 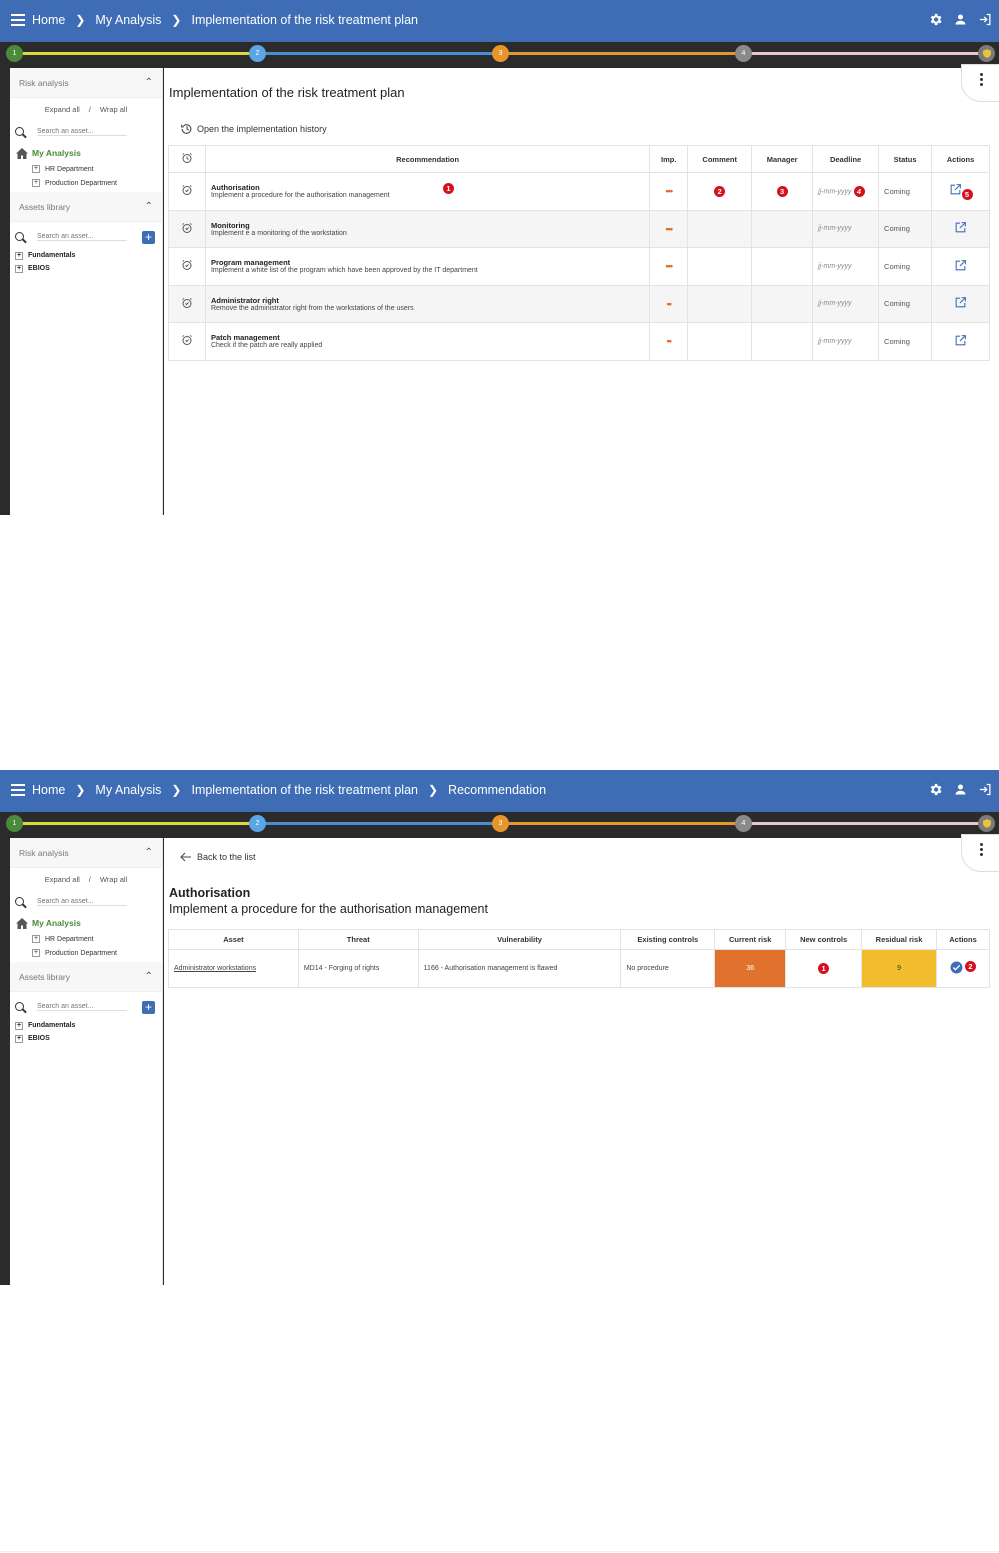 What do you see at coordinates (218, 857) in the screenshot?
I see `back-link: Back to the list` at bounding box center [218, 857].